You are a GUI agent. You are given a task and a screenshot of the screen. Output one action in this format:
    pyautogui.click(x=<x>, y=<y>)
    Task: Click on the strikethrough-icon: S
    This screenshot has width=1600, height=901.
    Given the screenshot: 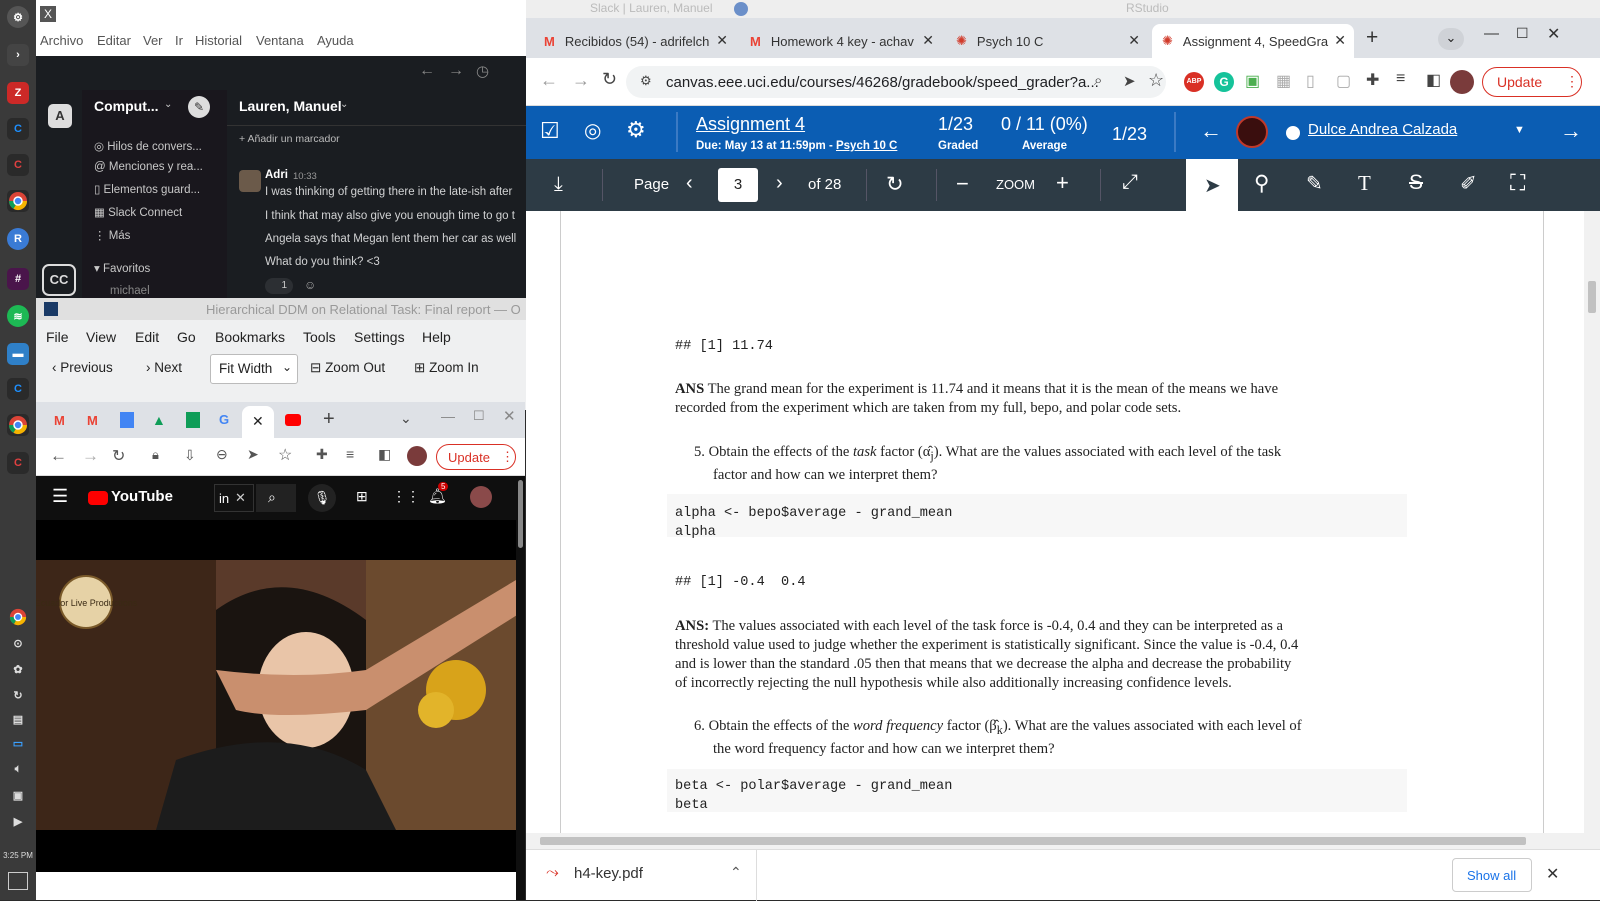 What is the action you would take?
    pyautogui.click(x=1416, y=183)
    